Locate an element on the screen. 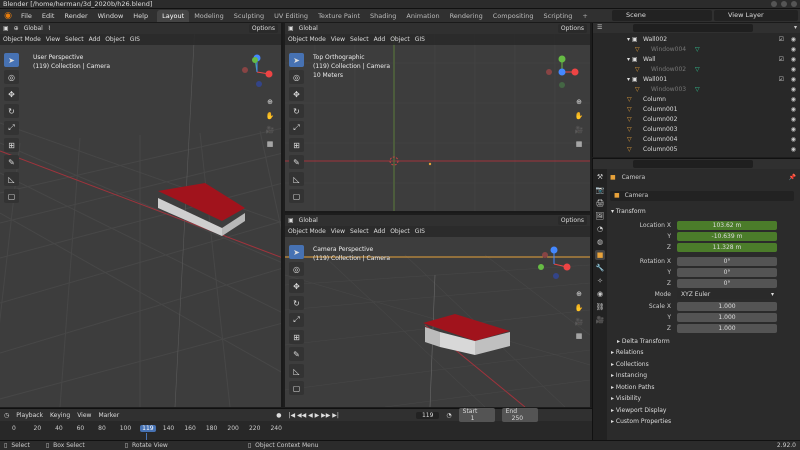 The image size is (800, 450). physics-tab-icon: ◉ is located at coordinates (600, 294).